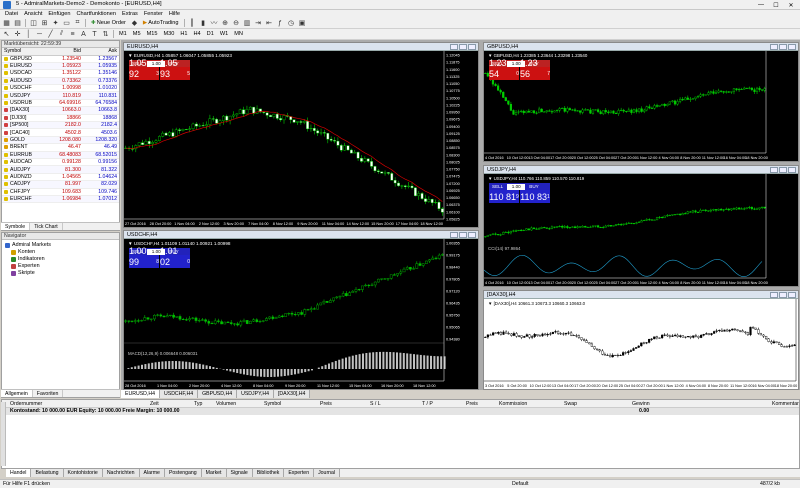 The width and height of the screenshot is (800, 488). I want to click on market-row: USDRUB 64.69916 64.76584, so click(60, 103).